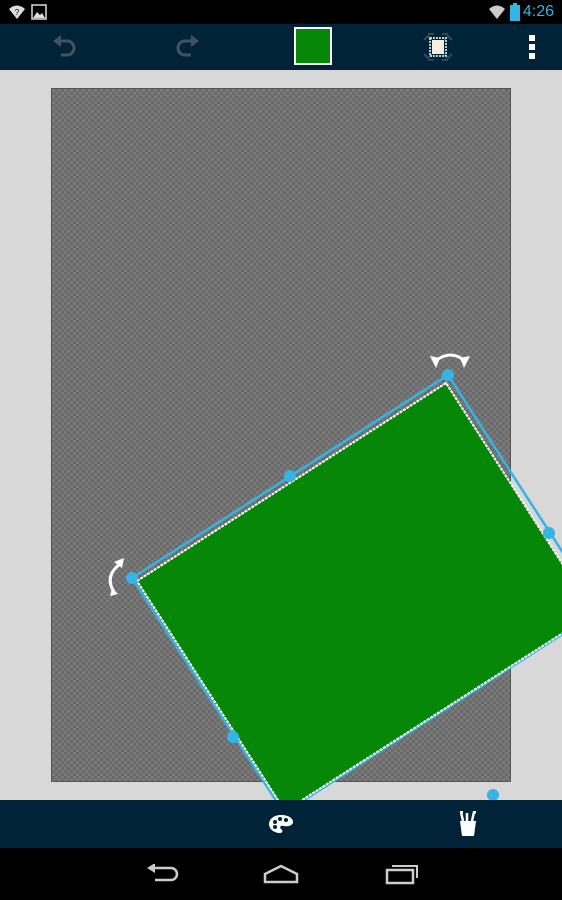 This screenshot has height=900, width=562. I want to click on wifi-icon, so click(497, 12).